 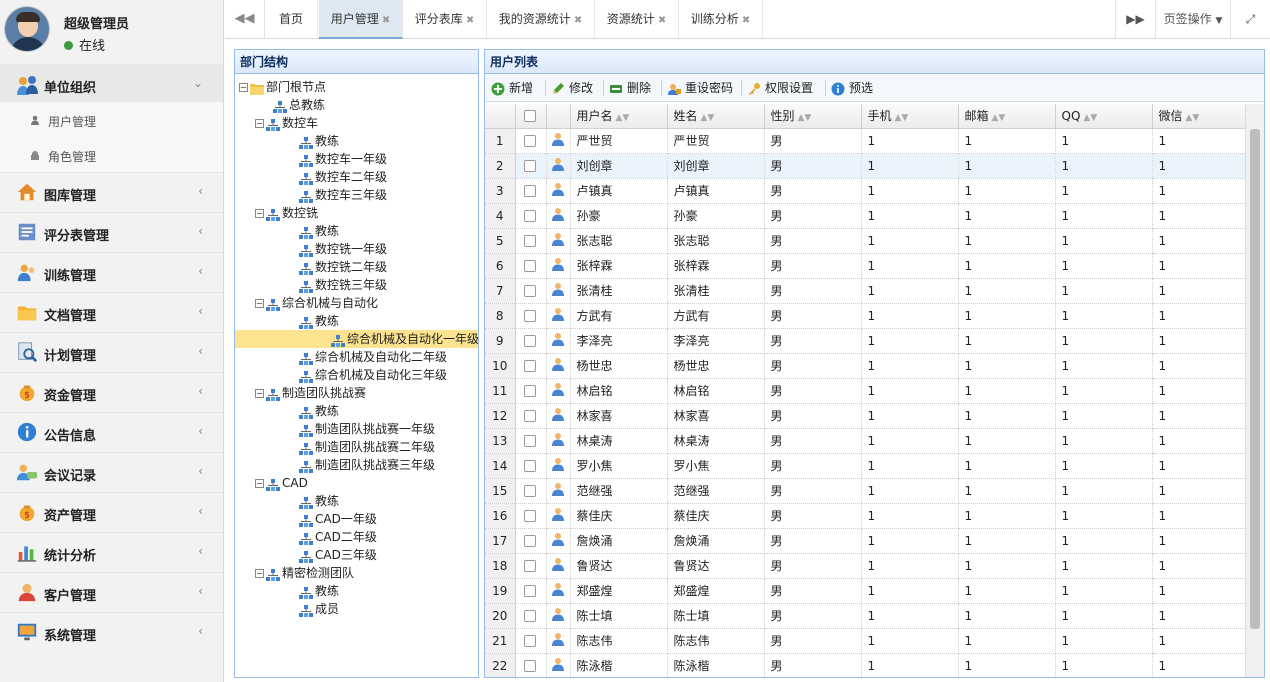 What do you see at coordinates (282, 87) in the screenshot?
I see `tree-node: − 部门根节点` at bounding box center [282, 87].